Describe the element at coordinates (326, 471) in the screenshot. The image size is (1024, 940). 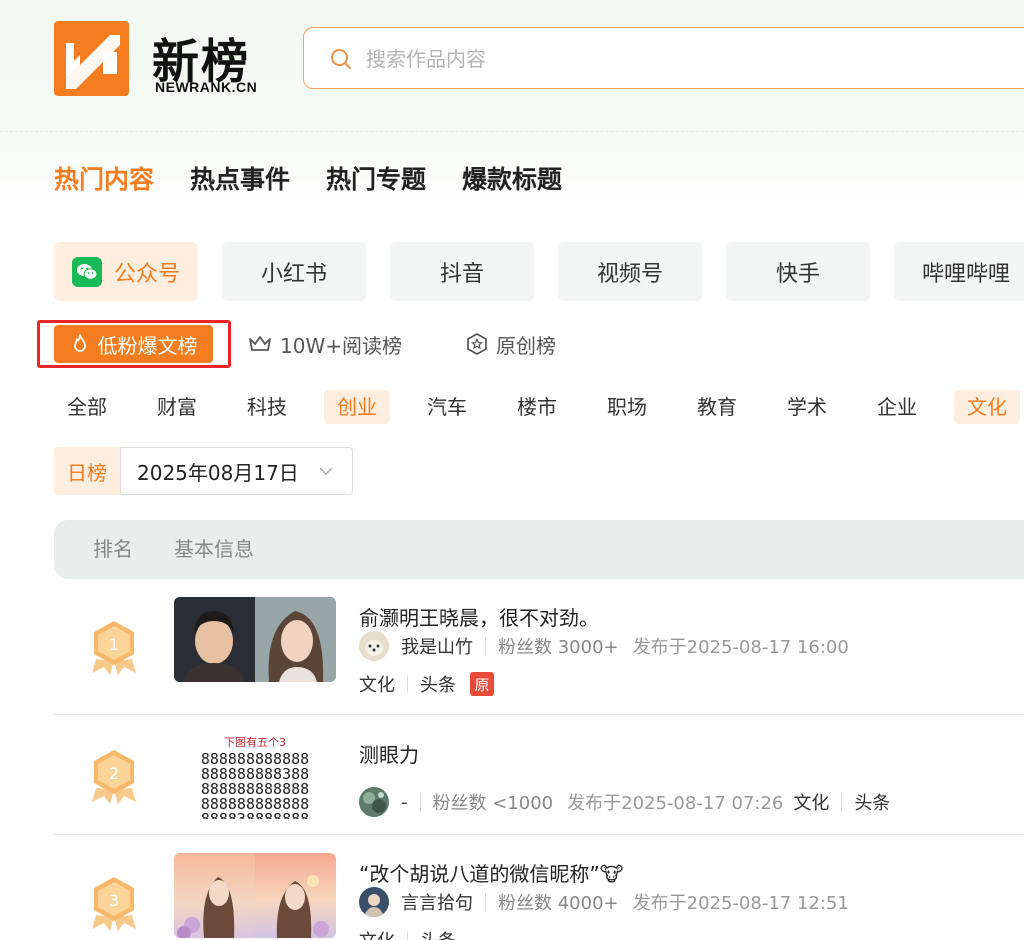
I see `chevron-down-icon` at that location.